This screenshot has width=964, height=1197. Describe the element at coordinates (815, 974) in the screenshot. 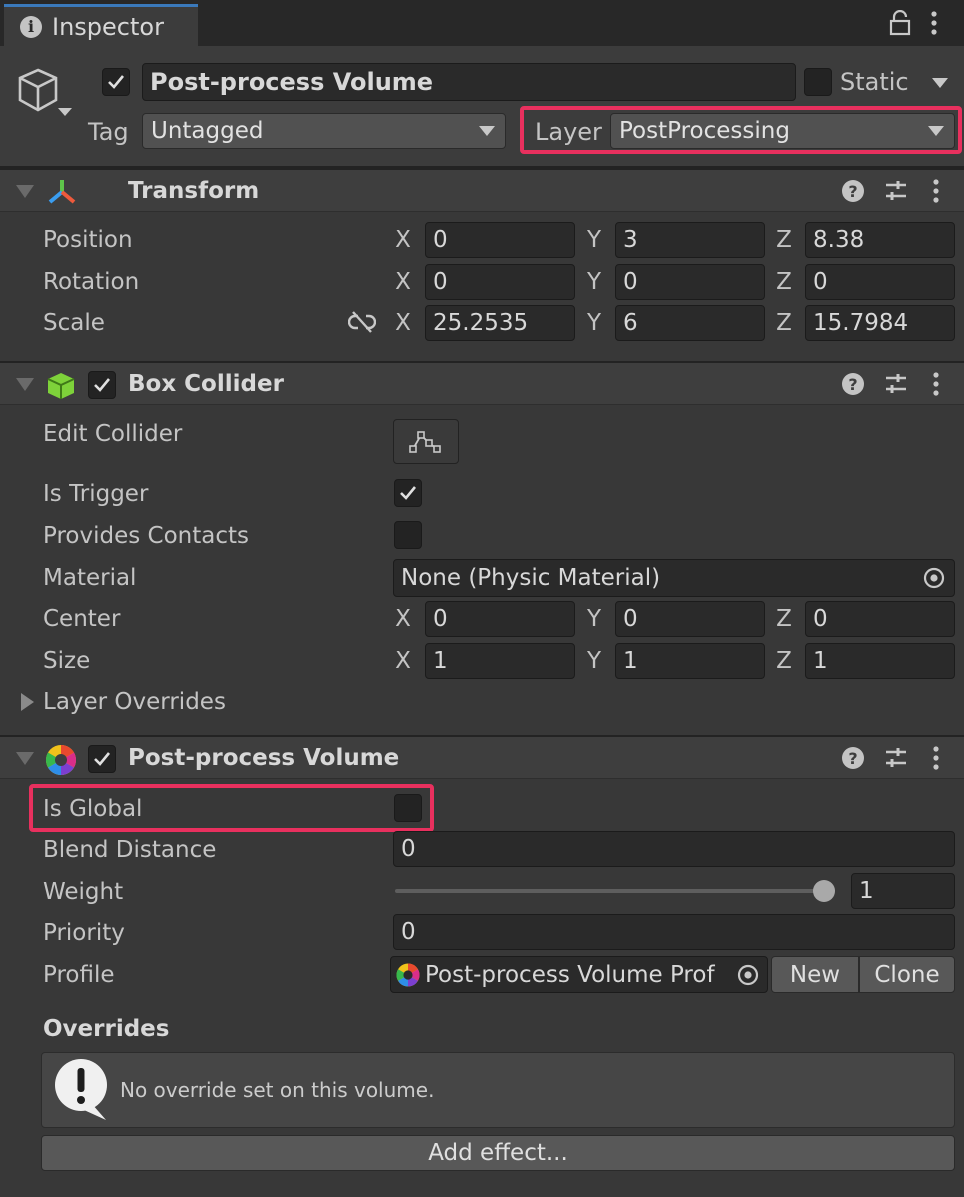

I see `new-profile-button: New` at that location.